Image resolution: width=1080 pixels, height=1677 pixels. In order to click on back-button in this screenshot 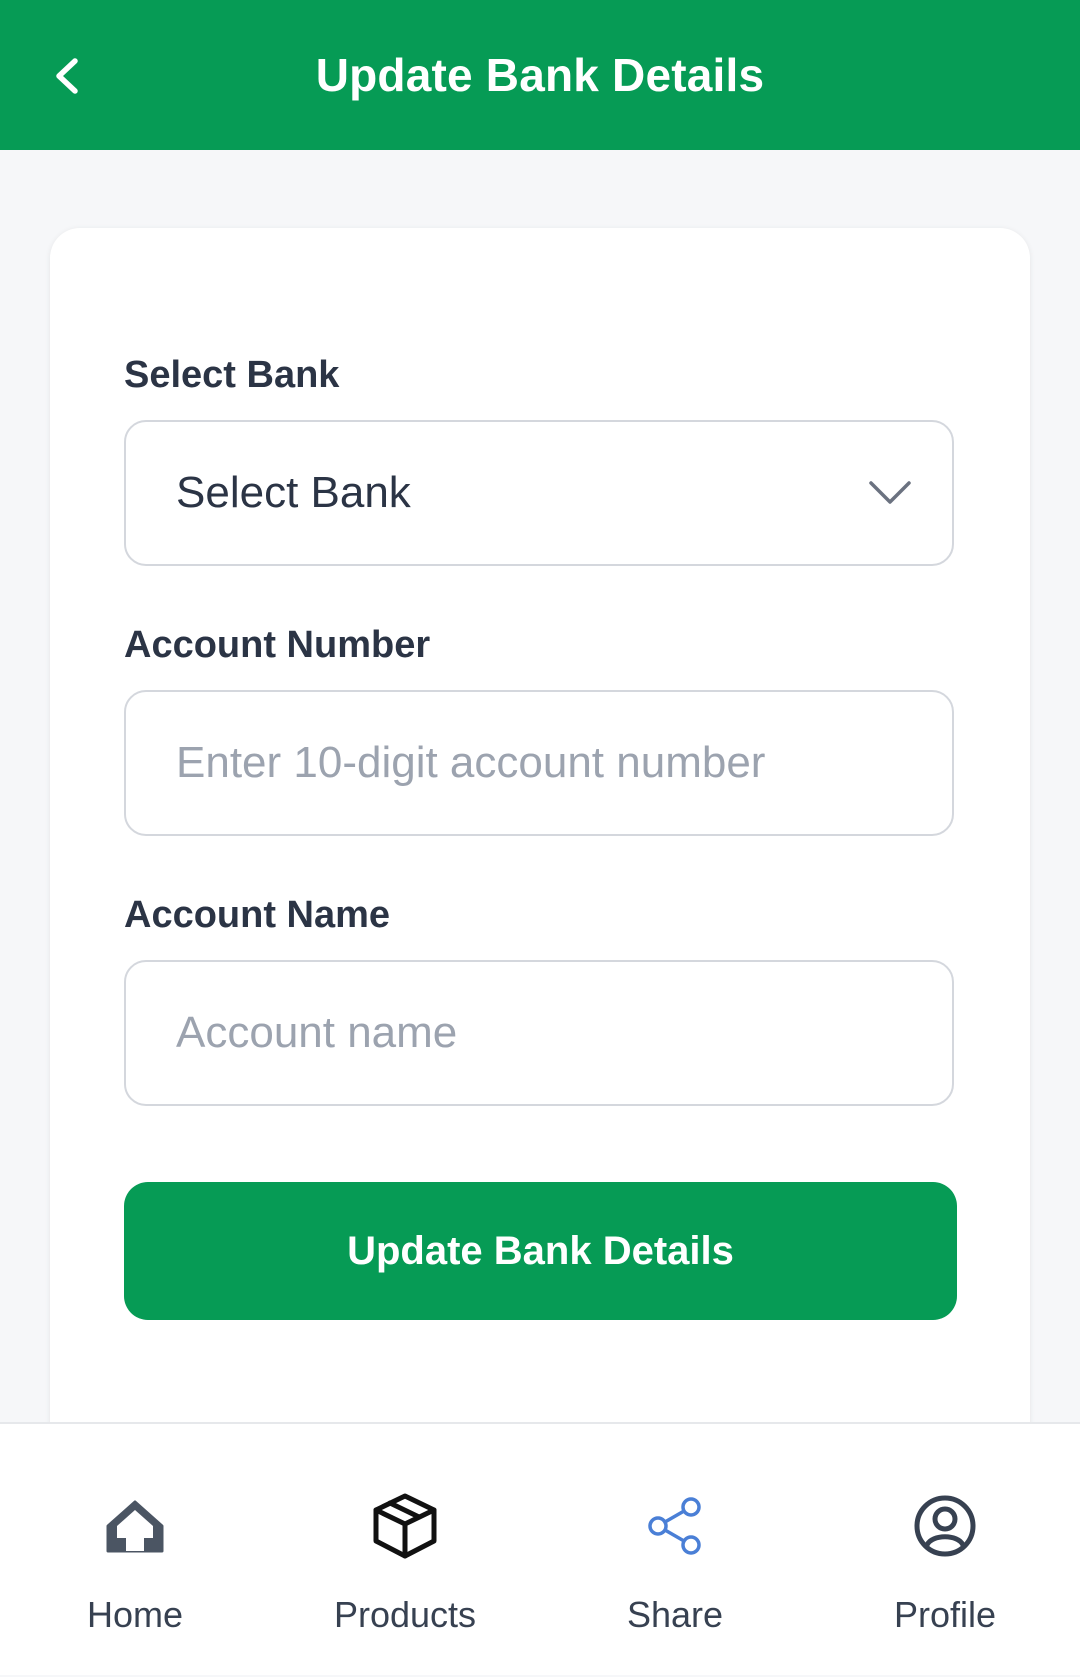, I will do `click(68, 76)`.